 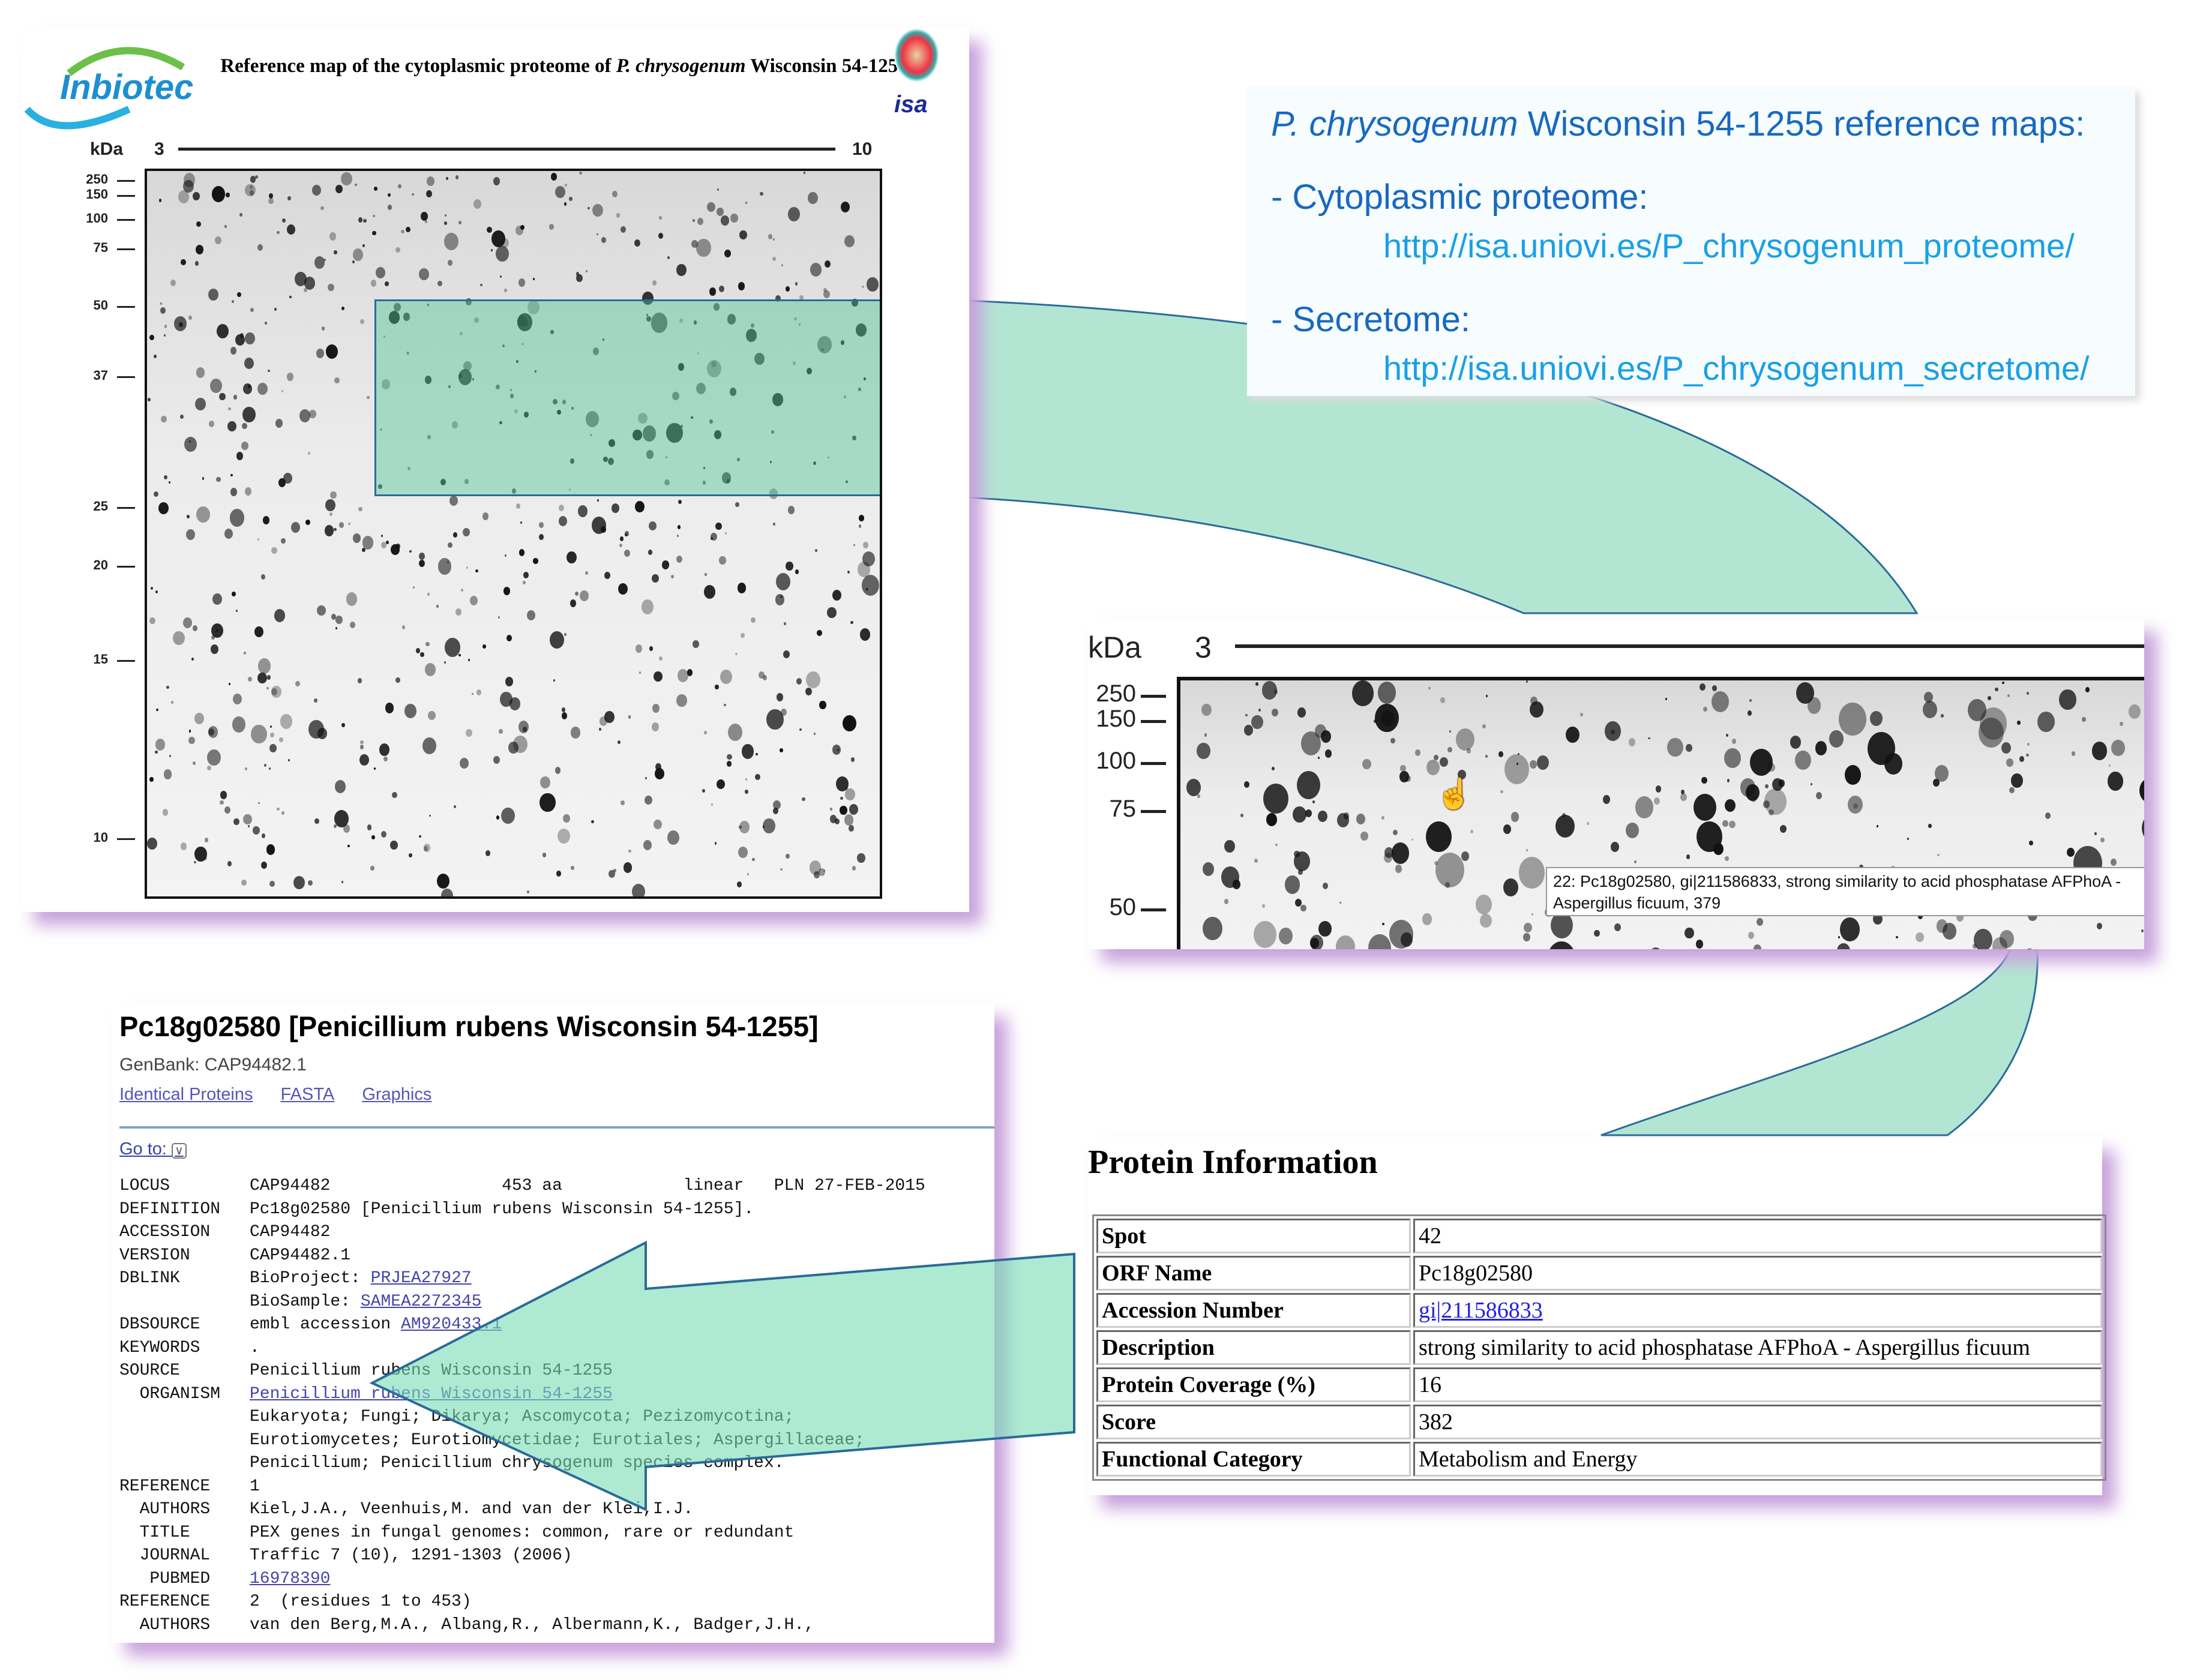 What do you see at coordinates (186, 1094) in the screenshot?
I see `identical-proteins-link: Identical Proteins` at bounding box center [186, 1094].